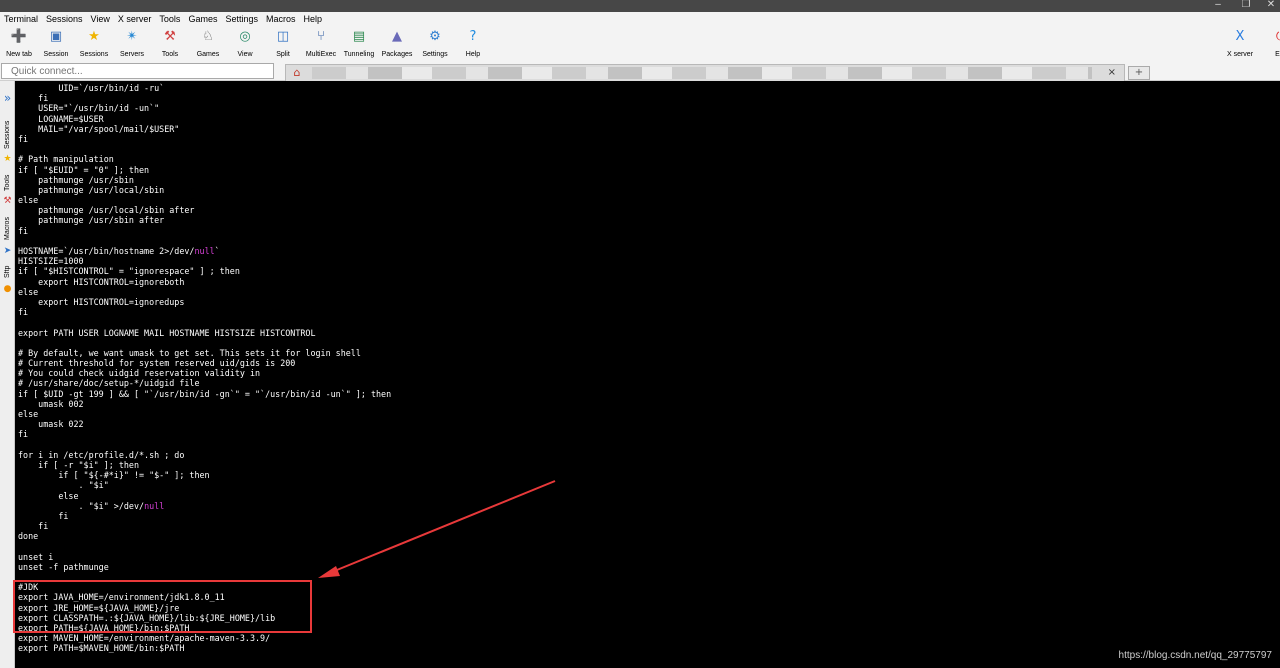 Image resolution: width=1280 pixels, height=668 pixels. I want to click on servers-button: ✴ Servers, so click(132, 44).